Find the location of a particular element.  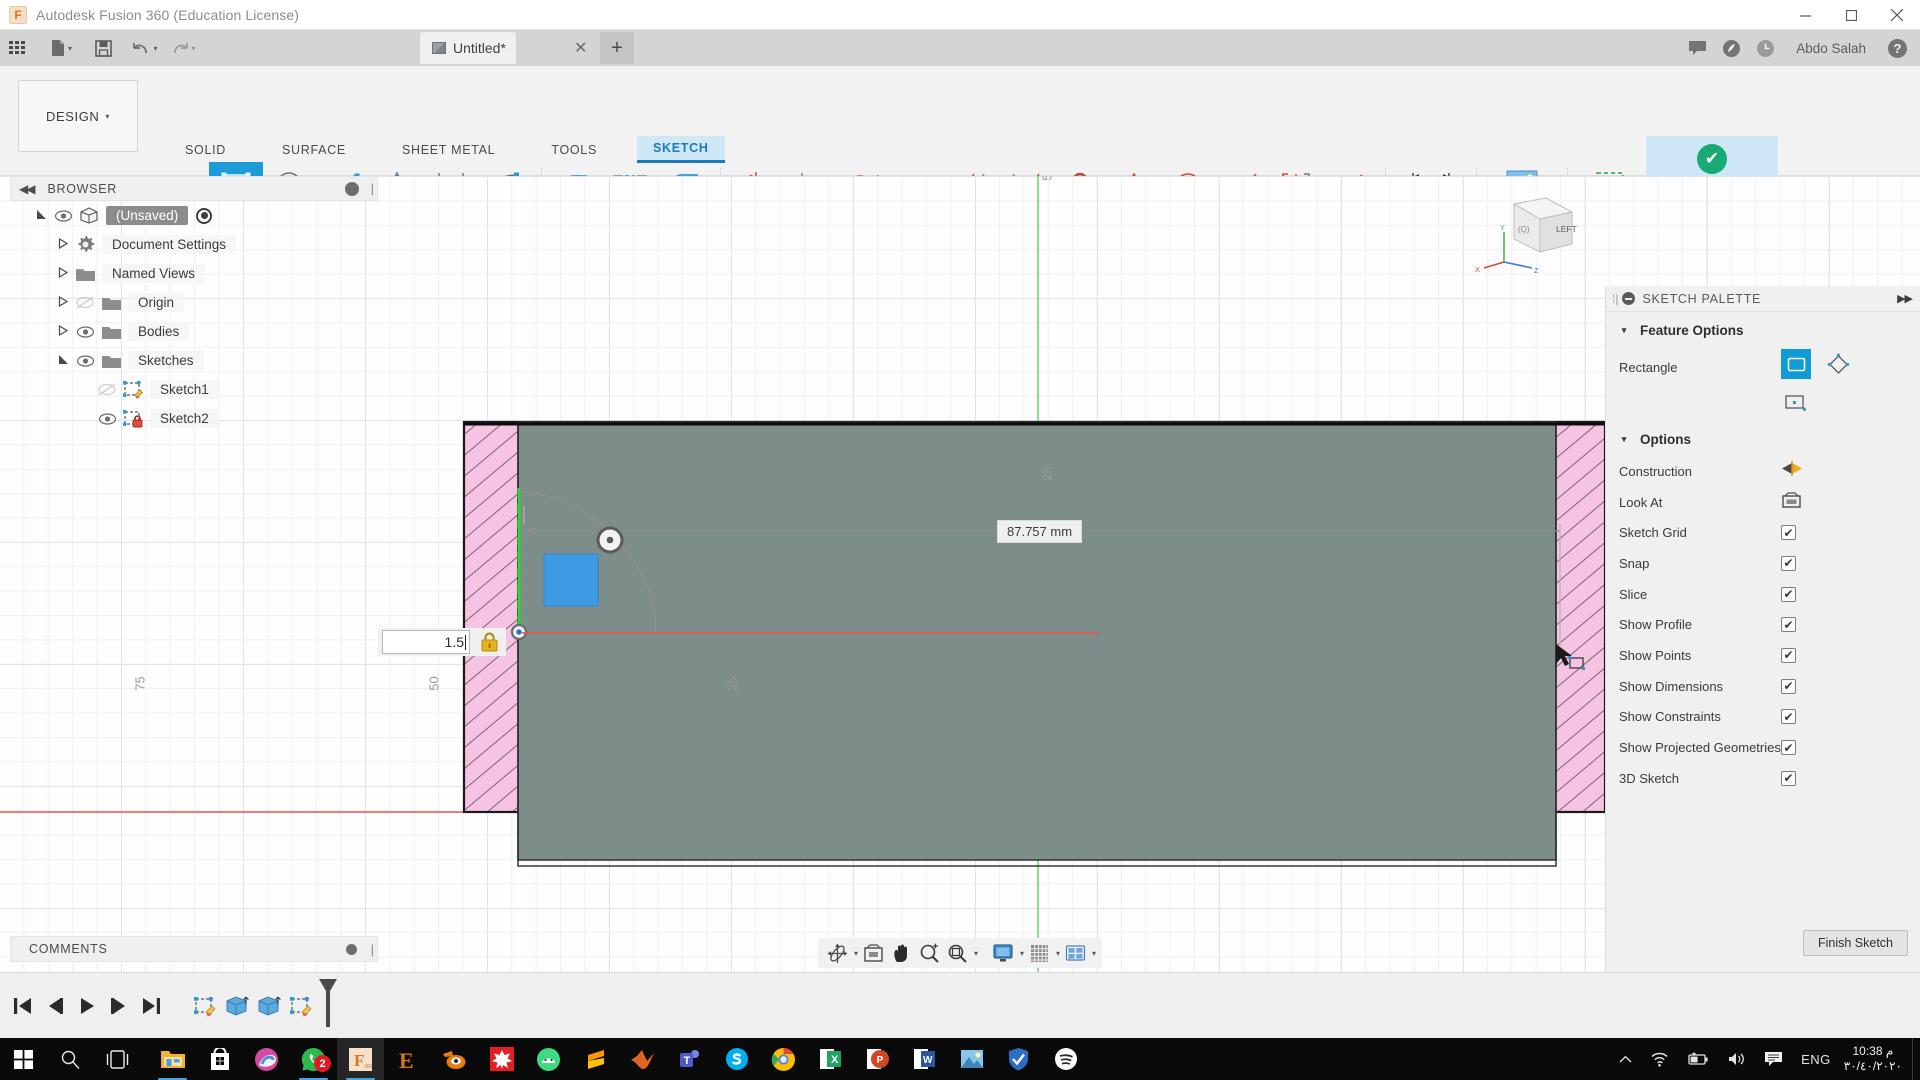

palette-pin-icon is located at coordinates (1629, 298).